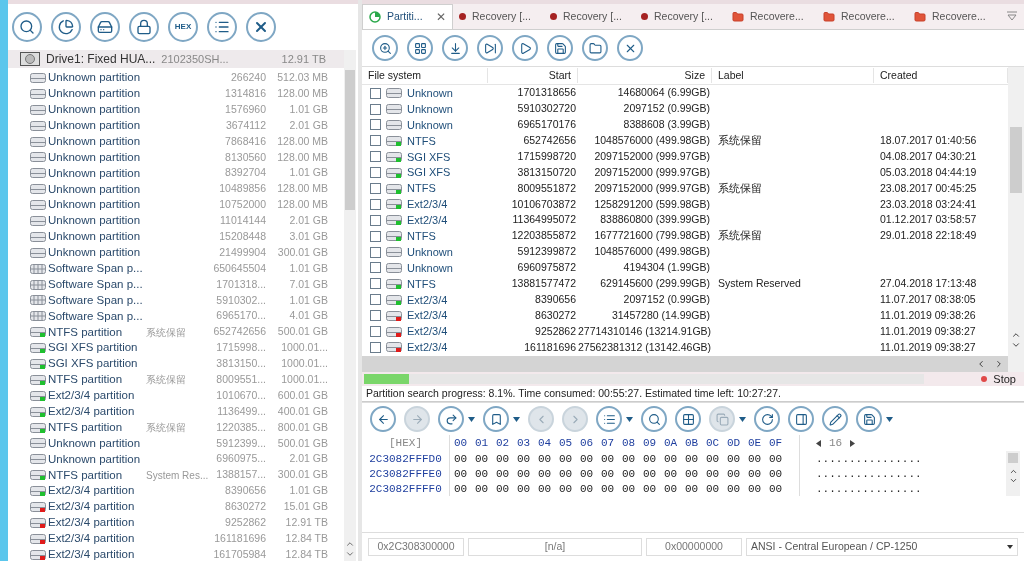 Image resolution: width=1024 pixels, height=561 pixels. What do you see at coordinates (835, 419) in the screenshot?
I see `edit-button` at bounding box center [835, 419].